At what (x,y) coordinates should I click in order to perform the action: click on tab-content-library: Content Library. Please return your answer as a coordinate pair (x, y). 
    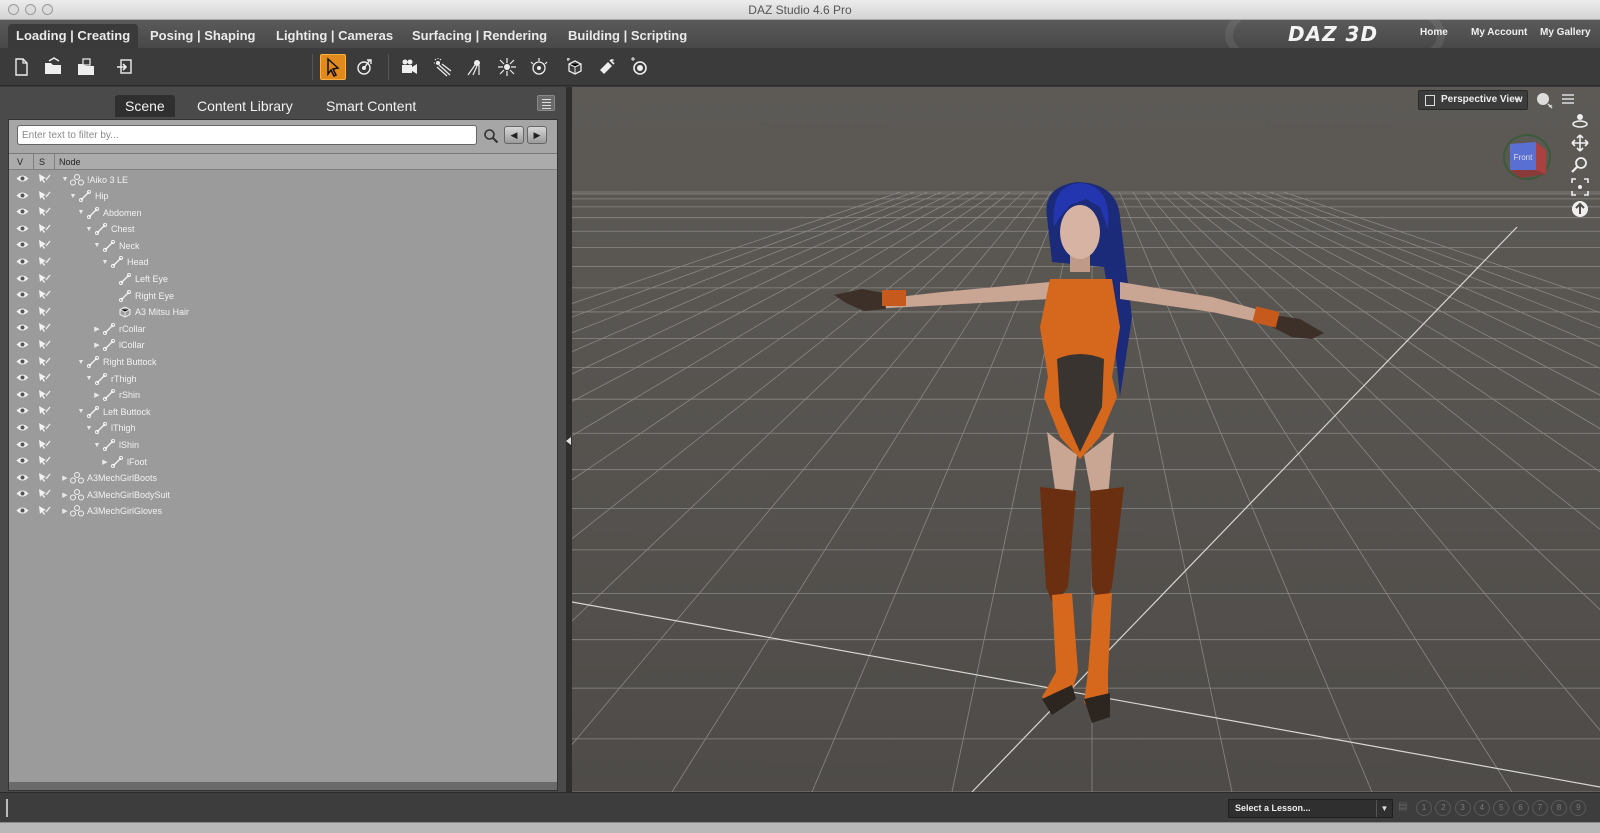
    Looking at the image, I should click on (245, 106).